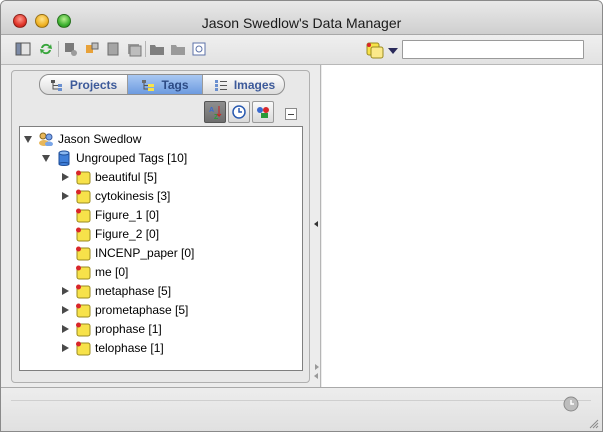 This screenshot has height=432, width=603. I want to click on tree-item-label: Figure_2 [0], so click(127, 234).